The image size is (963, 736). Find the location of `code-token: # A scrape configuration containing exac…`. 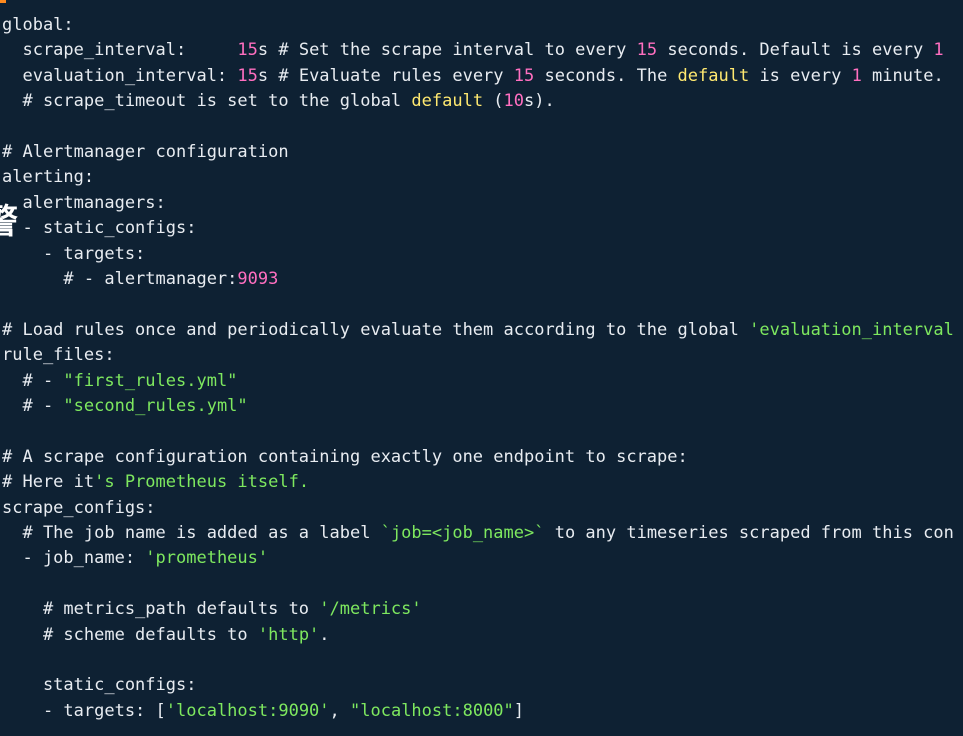

code-token: # A scrape configuration containing exac… is located at coordinates (345, 456).